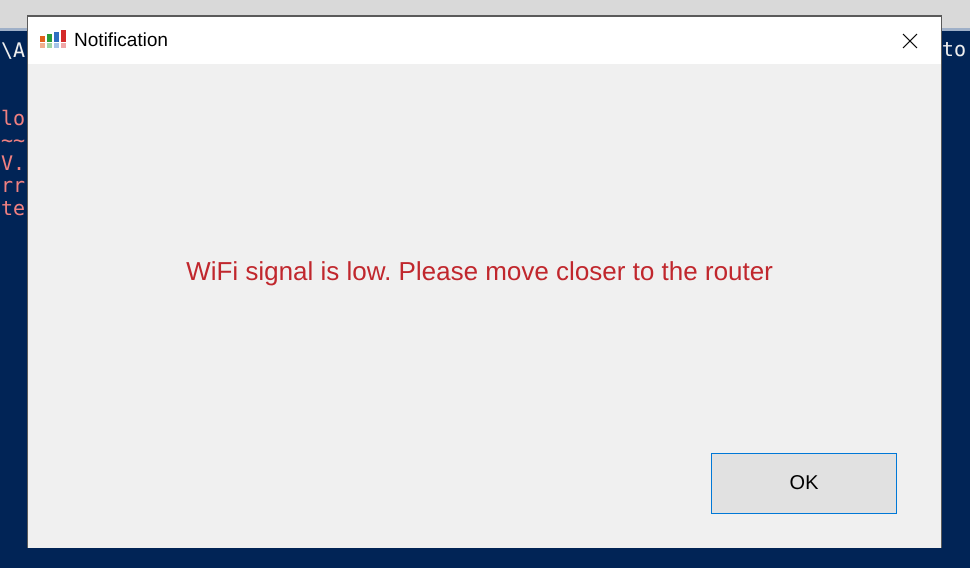 The width and height of the screenshot is (970, 568). Describe the element at coordinates (13, 50) in the screenshot. I see `console-text: \A` at that location.